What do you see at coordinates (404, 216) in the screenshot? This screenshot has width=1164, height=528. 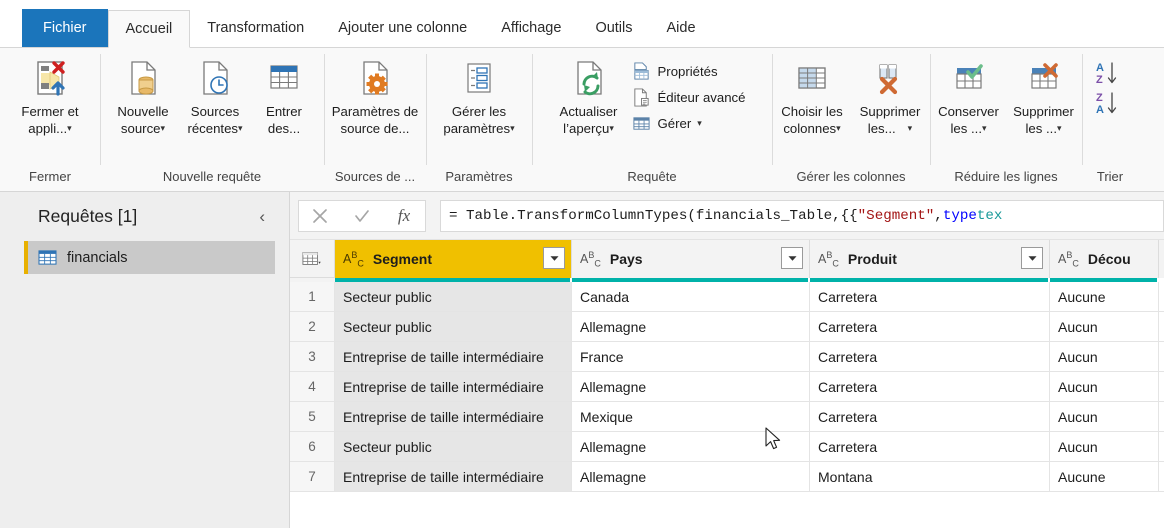 I see `insert-function-button: fx` at bounding box center [404, 216].